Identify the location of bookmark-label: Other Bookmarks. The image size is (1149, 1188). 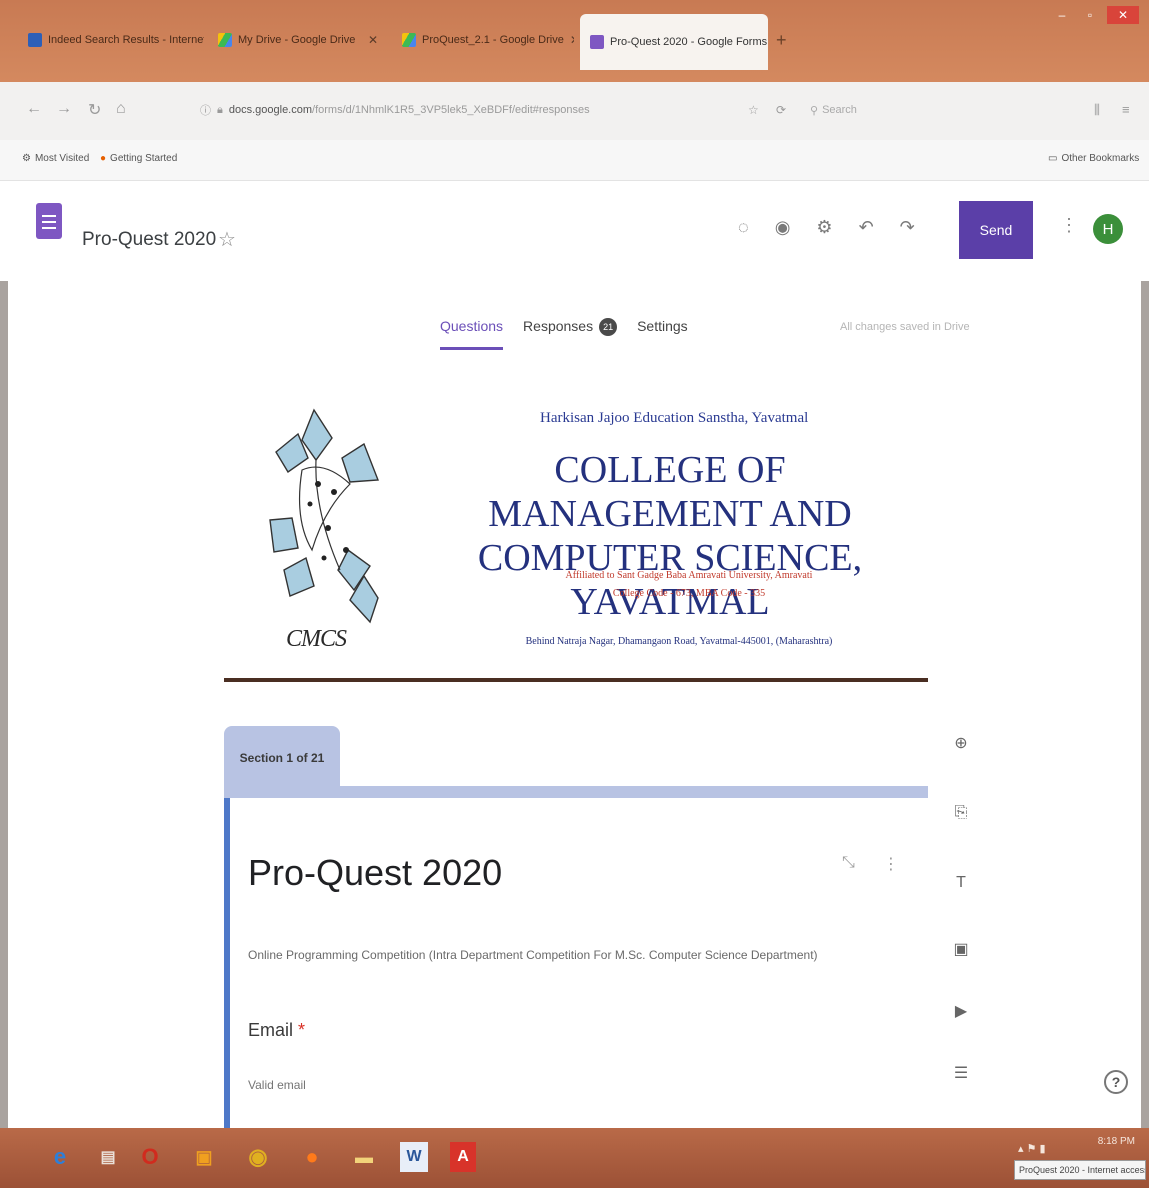
(1100, 158).